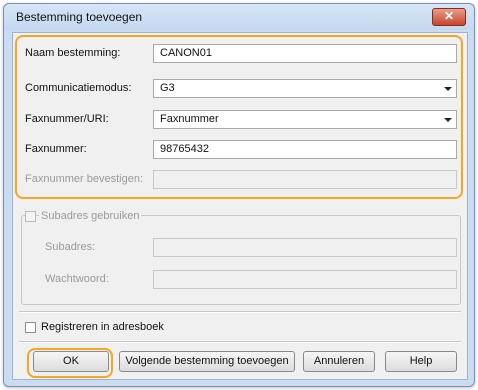  Describe the element at coordinates (305, 279) in the screenshot. I see `password-input` at that location.